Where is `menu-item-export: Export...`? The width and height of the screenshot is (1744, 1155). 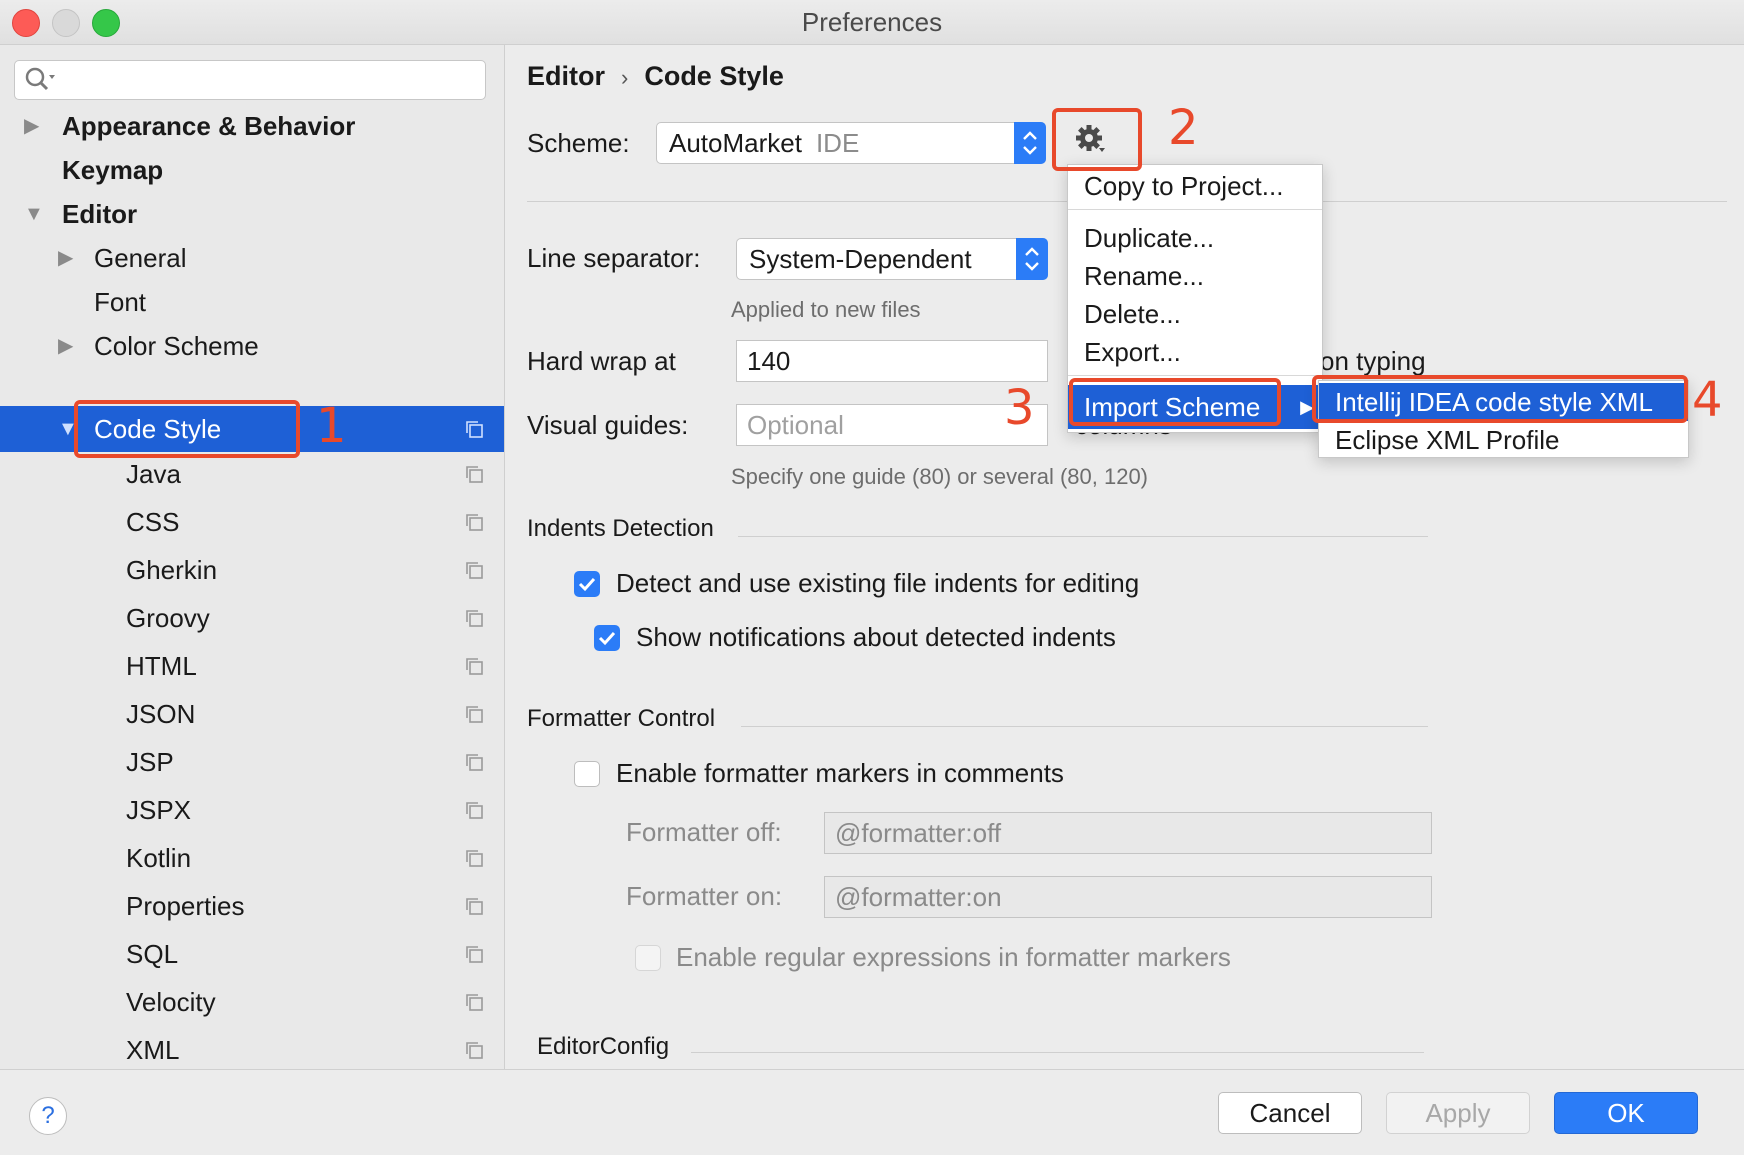 menu-item-export: Export... is located at coordinates (1195, 352).